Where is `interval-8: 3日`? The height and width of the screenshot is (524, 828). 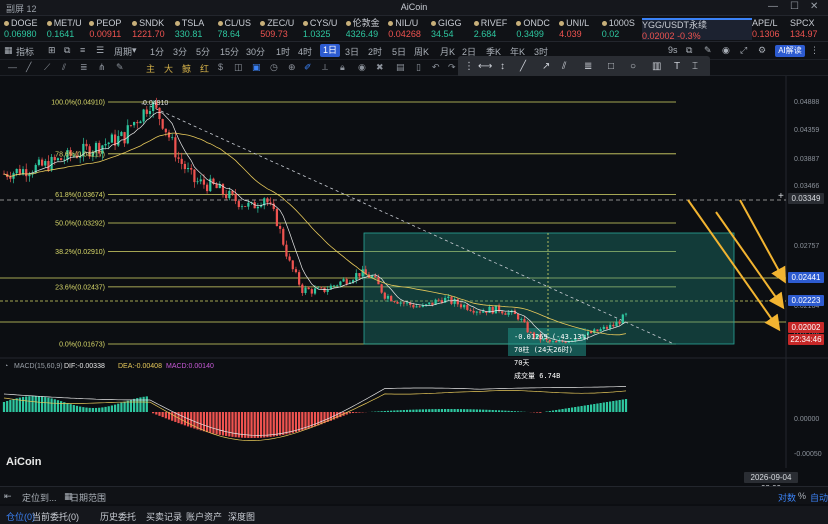
interval-8: 3日 is located at coordinates (352, 51).